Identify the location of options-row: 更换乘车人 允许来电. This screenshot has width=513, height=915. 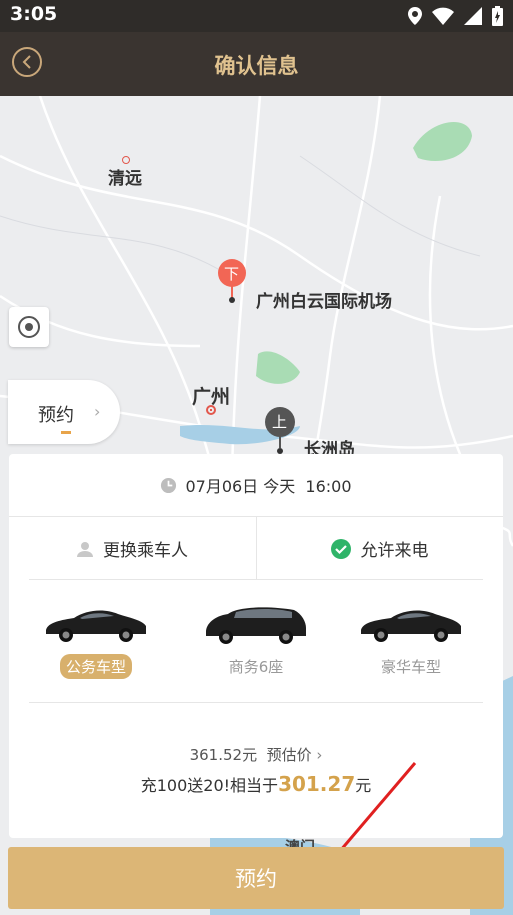
(256, 548).